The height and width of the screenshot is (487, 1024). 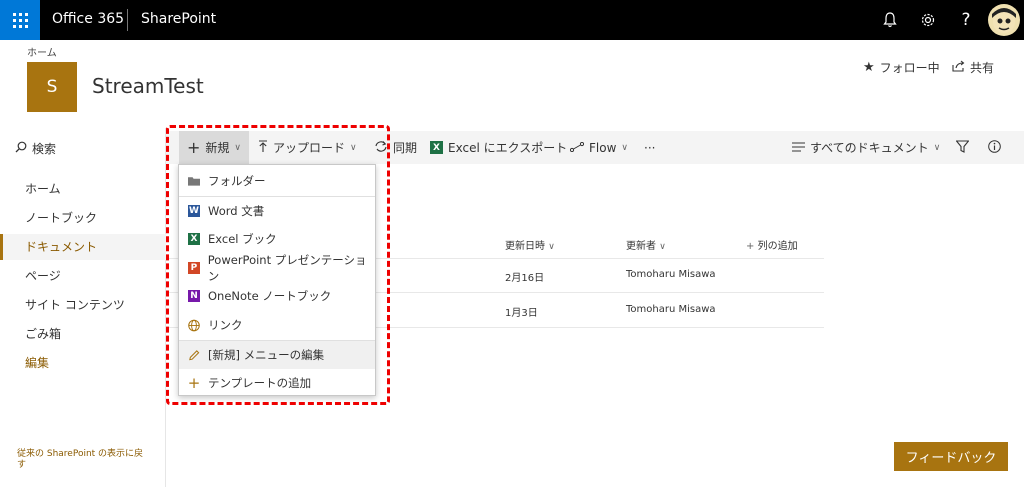 I want to click on waffle-icon, so click(x=20, y=20).